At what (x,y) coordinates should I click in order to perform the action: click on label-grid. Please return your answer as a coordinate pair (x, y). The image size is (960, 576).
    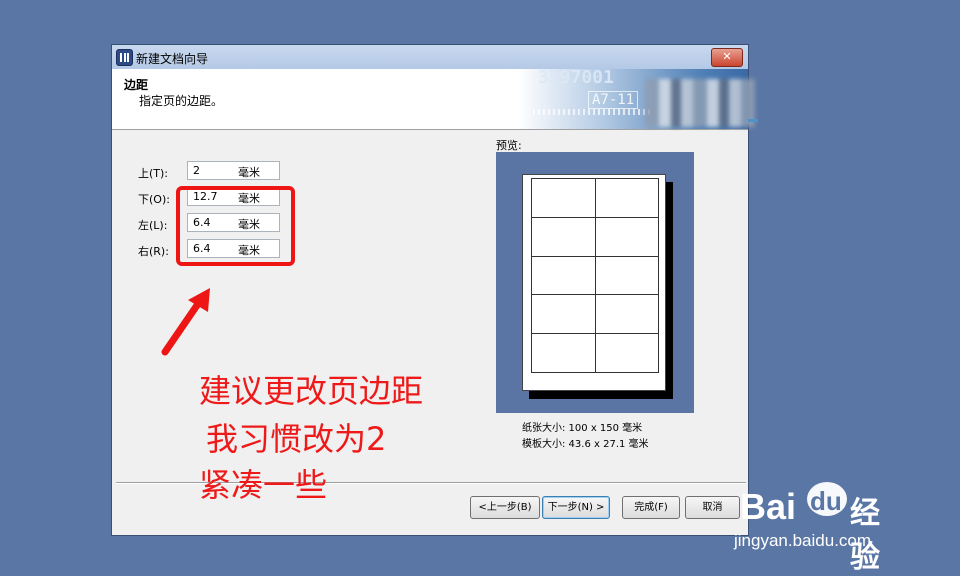
    Looking at the image, I should click on (595, 275).